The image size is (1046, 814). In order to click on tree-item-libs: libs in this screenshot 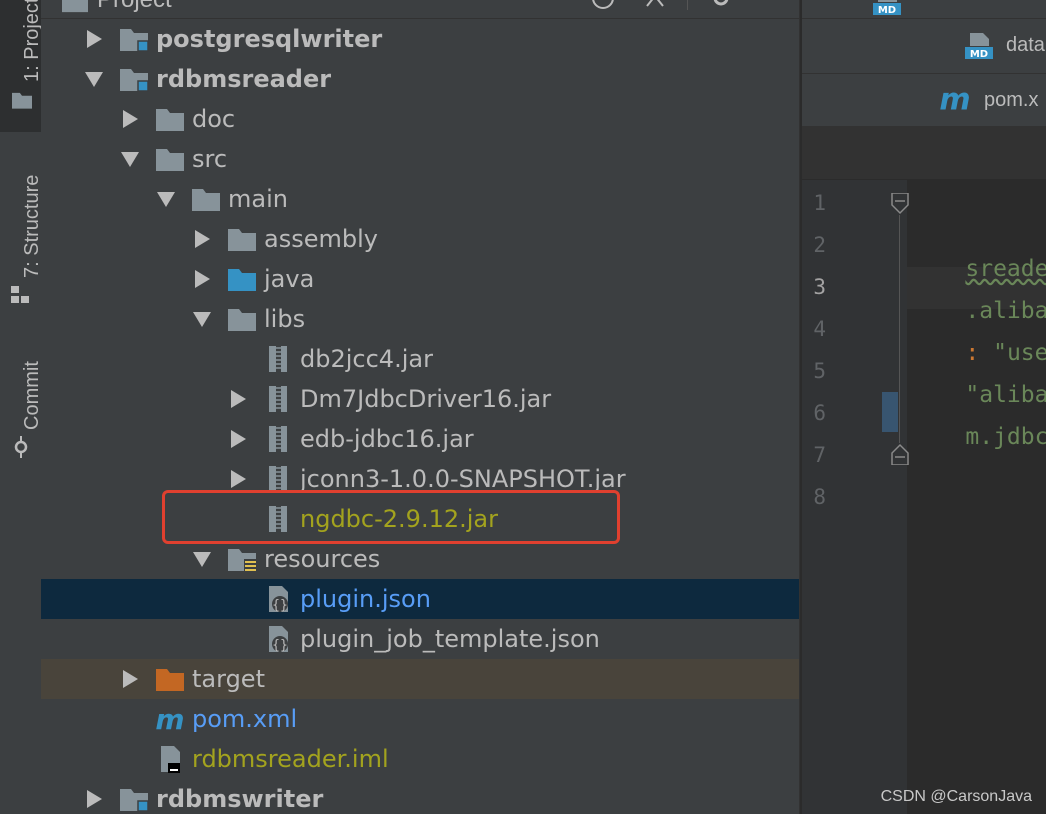, I will do `click(420, 319)`.